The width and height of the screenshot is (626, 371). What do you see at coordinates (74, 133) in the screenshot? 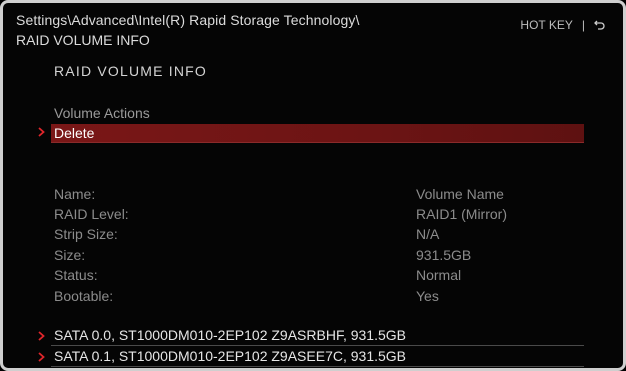
I see `delete-label: Delete` at bounding box center [74, 133].